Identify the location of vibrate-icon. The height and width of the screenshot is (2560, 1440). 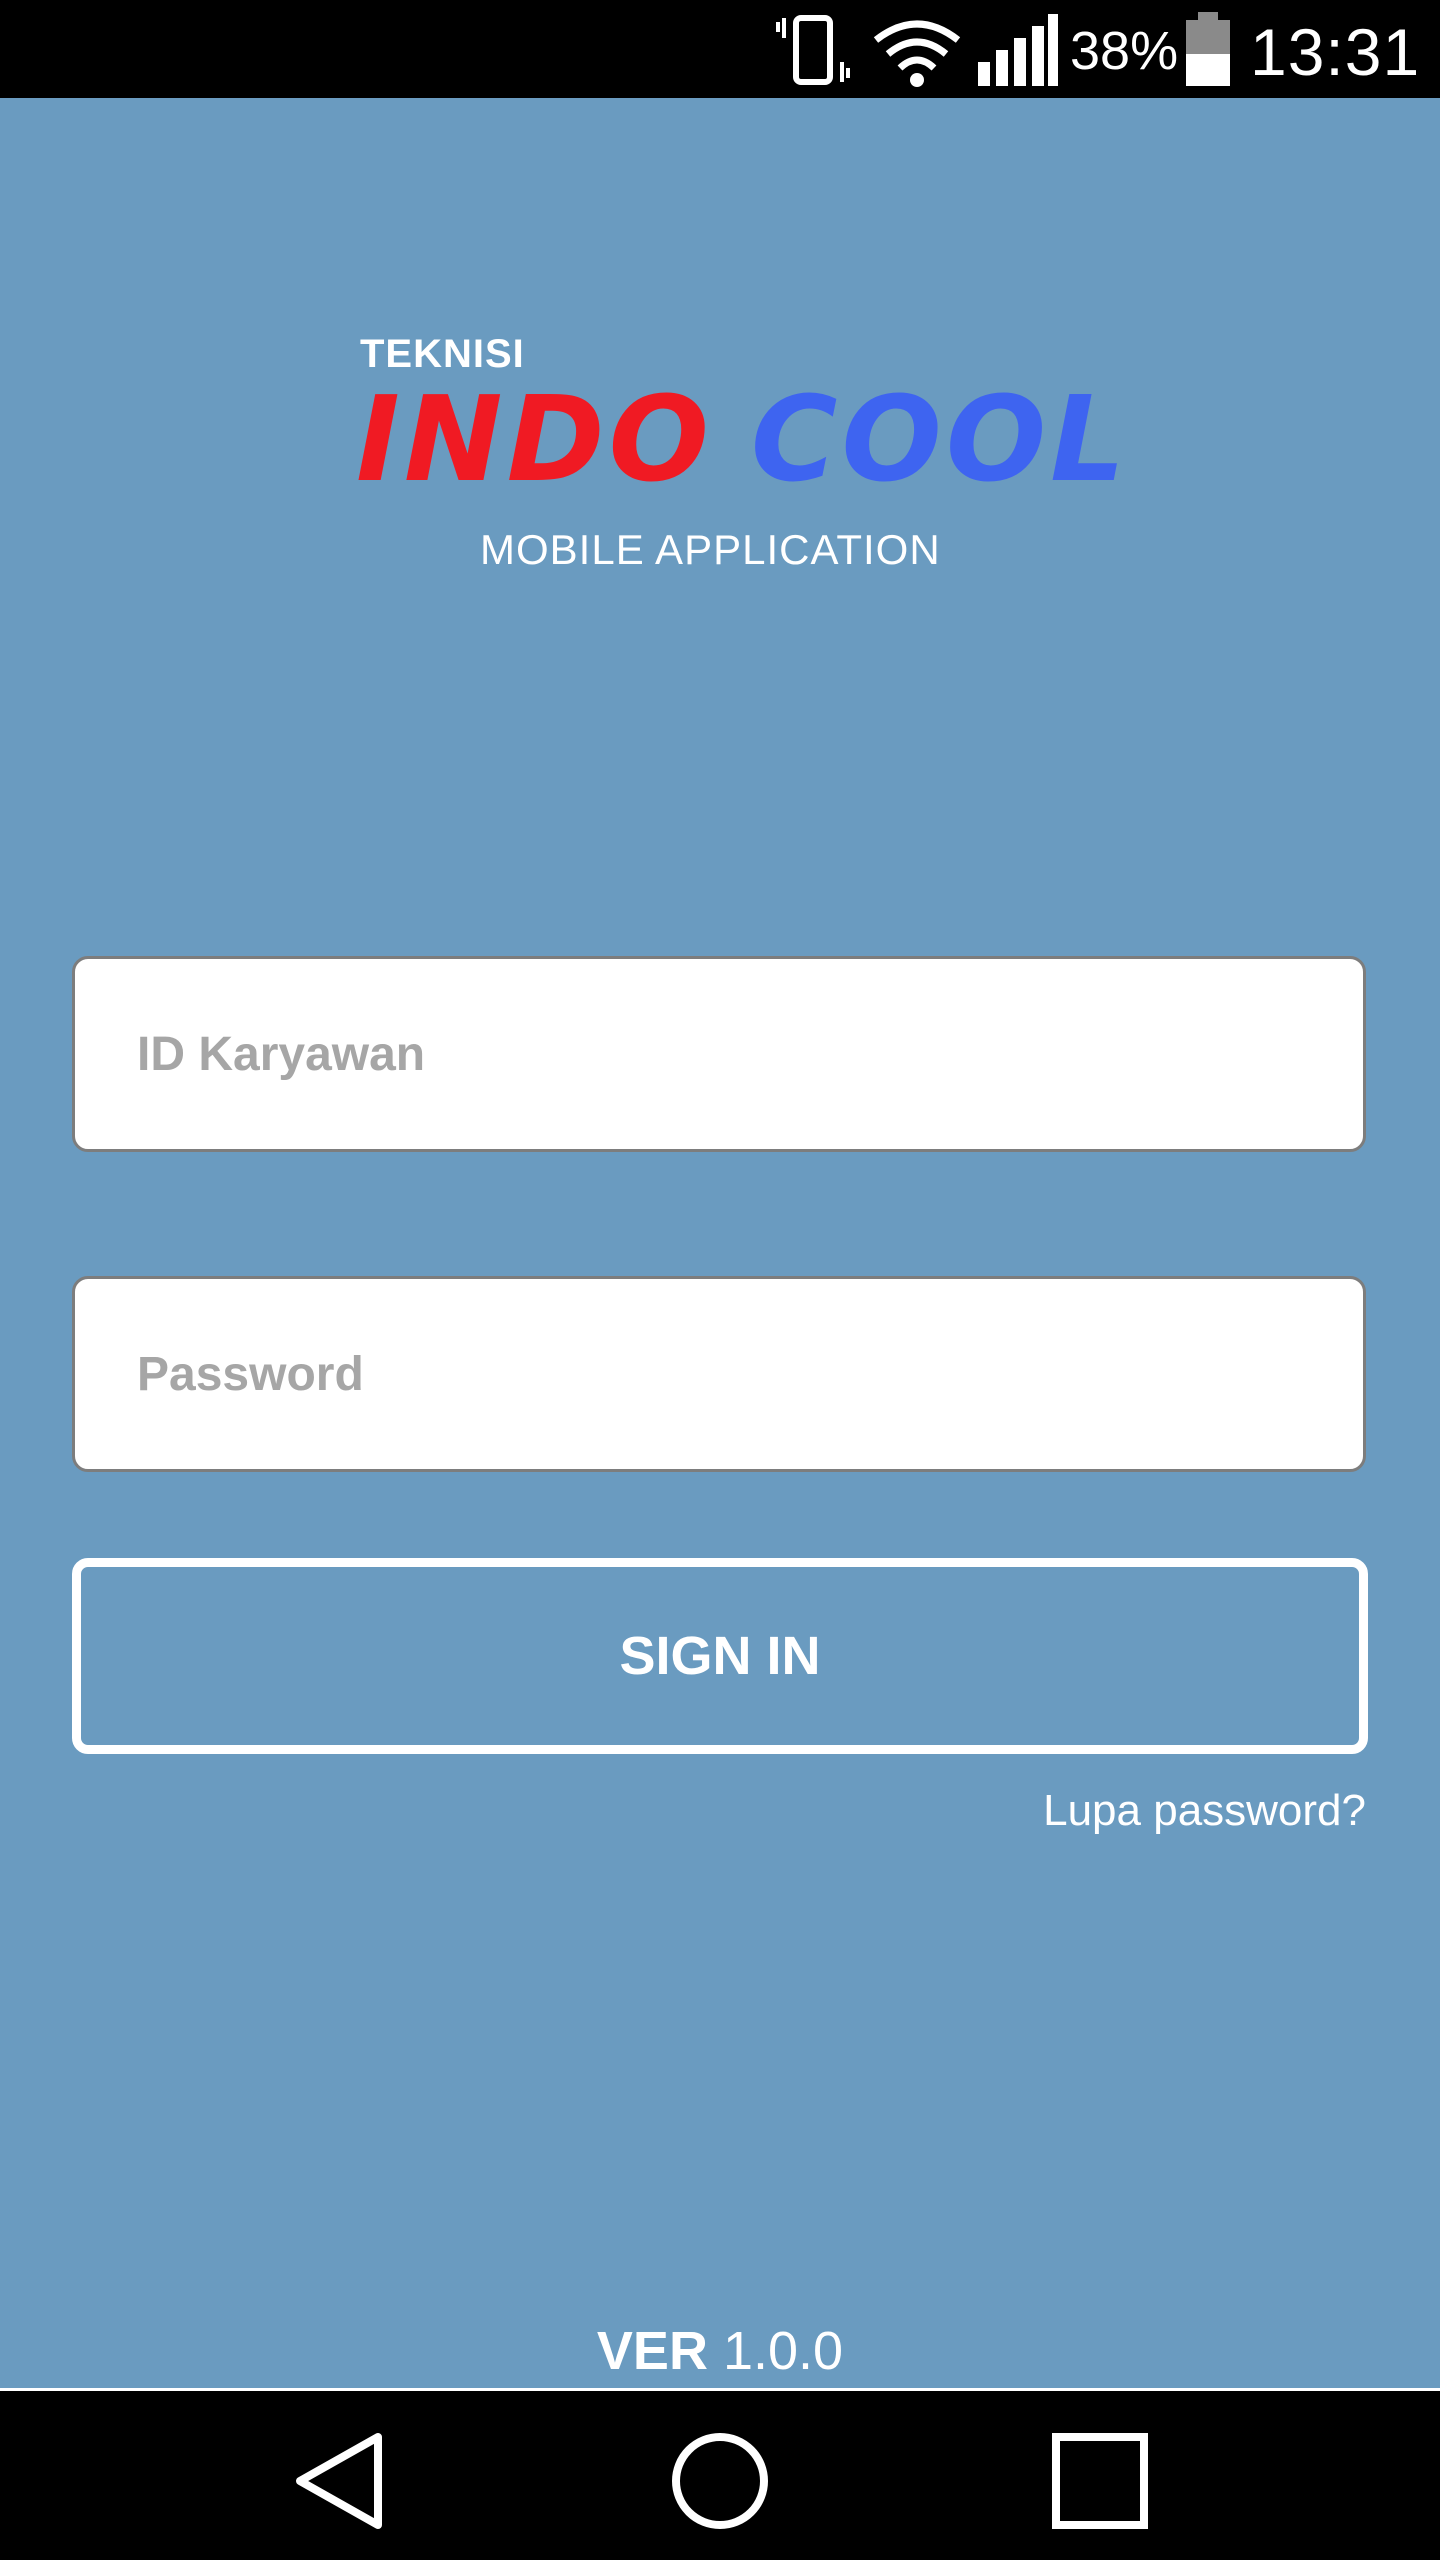
(813, 50).